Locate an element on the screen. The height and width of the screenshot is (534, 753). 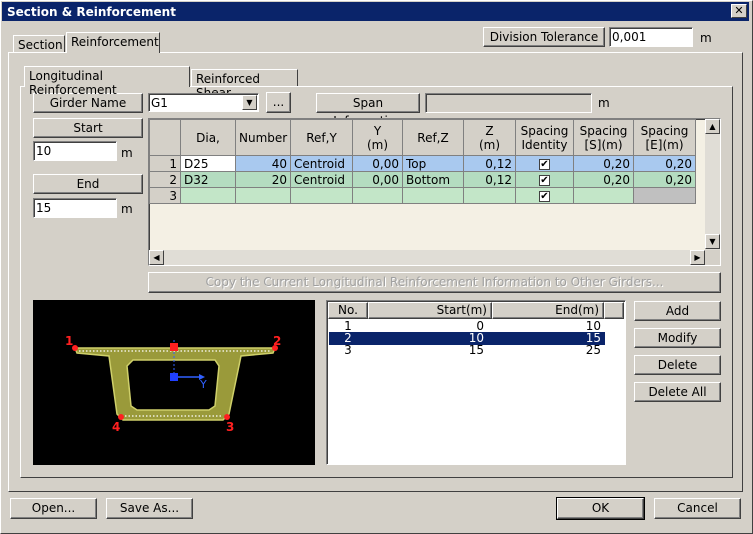
grid-cell-refz: Top is located at coordinates (433, 163).